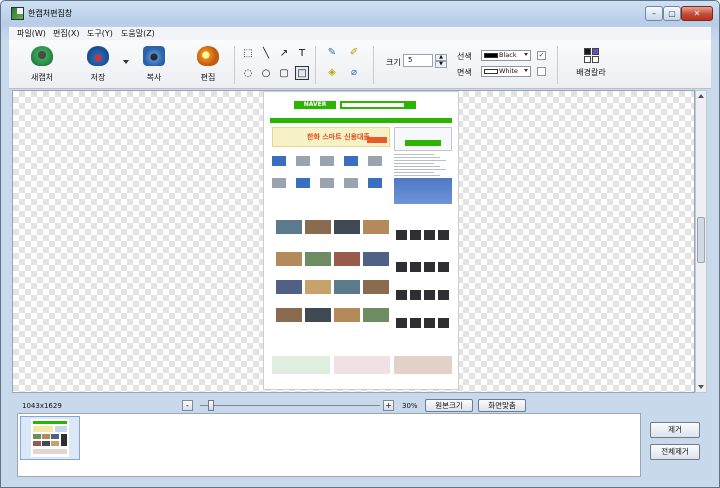 Image resolution: width=720 pixels, height=488 pixels. Describe the element at coordinates (290, 405) in the screenshot. I see `zoom-slider` at that location.